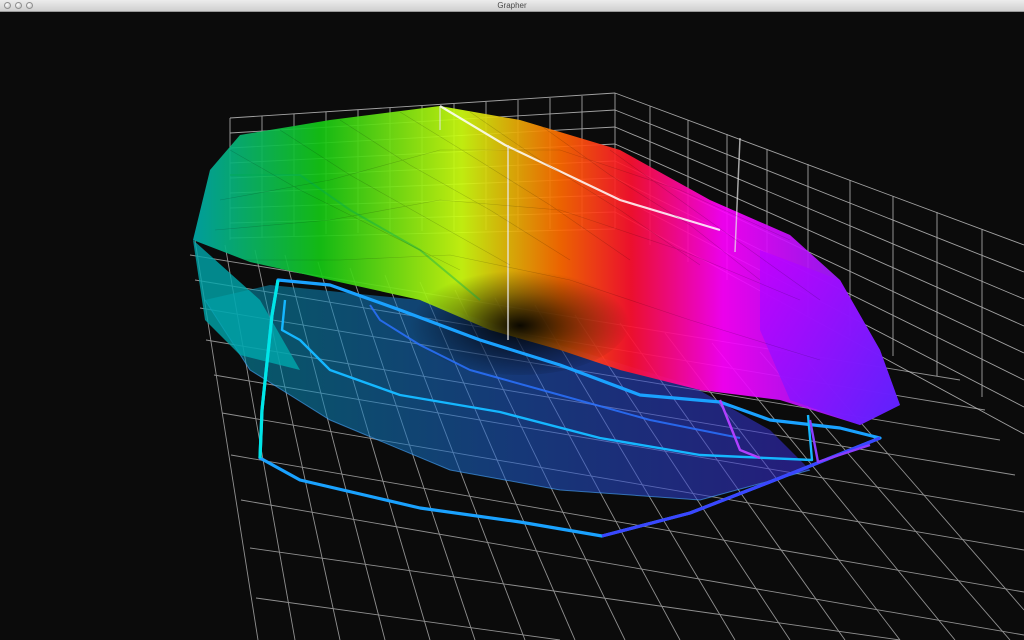  I want to click on title-bar: Grapher, so click(512, 6).